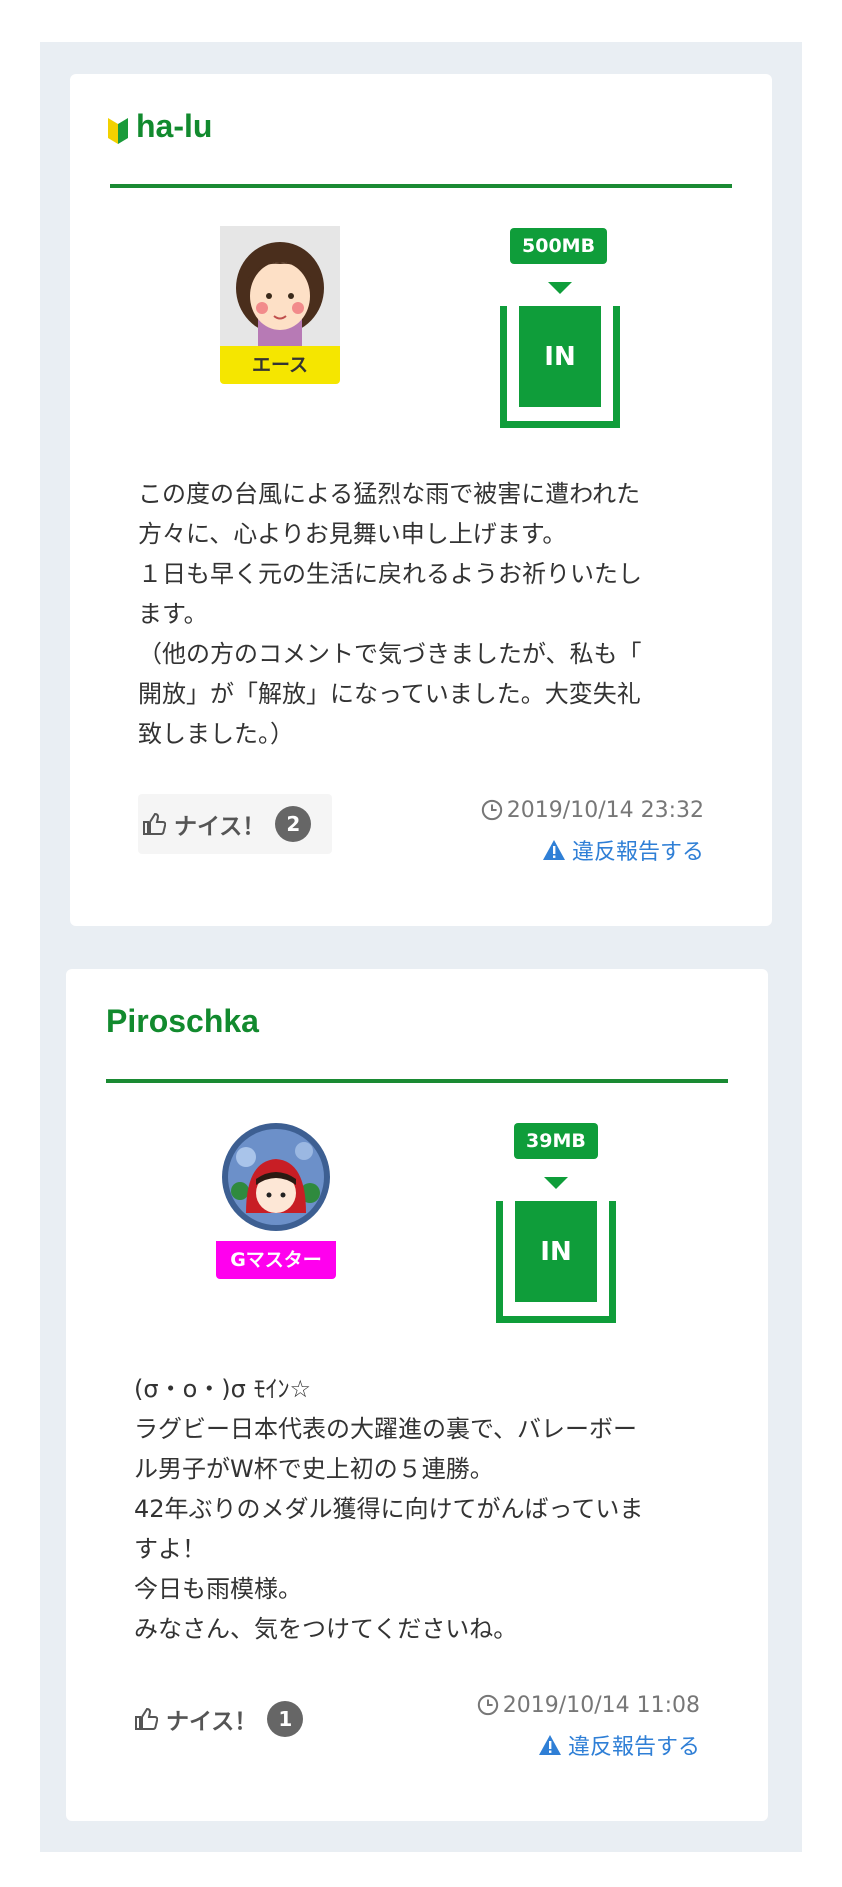 The image size is (842, 1887). Describe the element at coordinates (280, 286) in the screenshot. I see `woman-avatar-icon` at that location.